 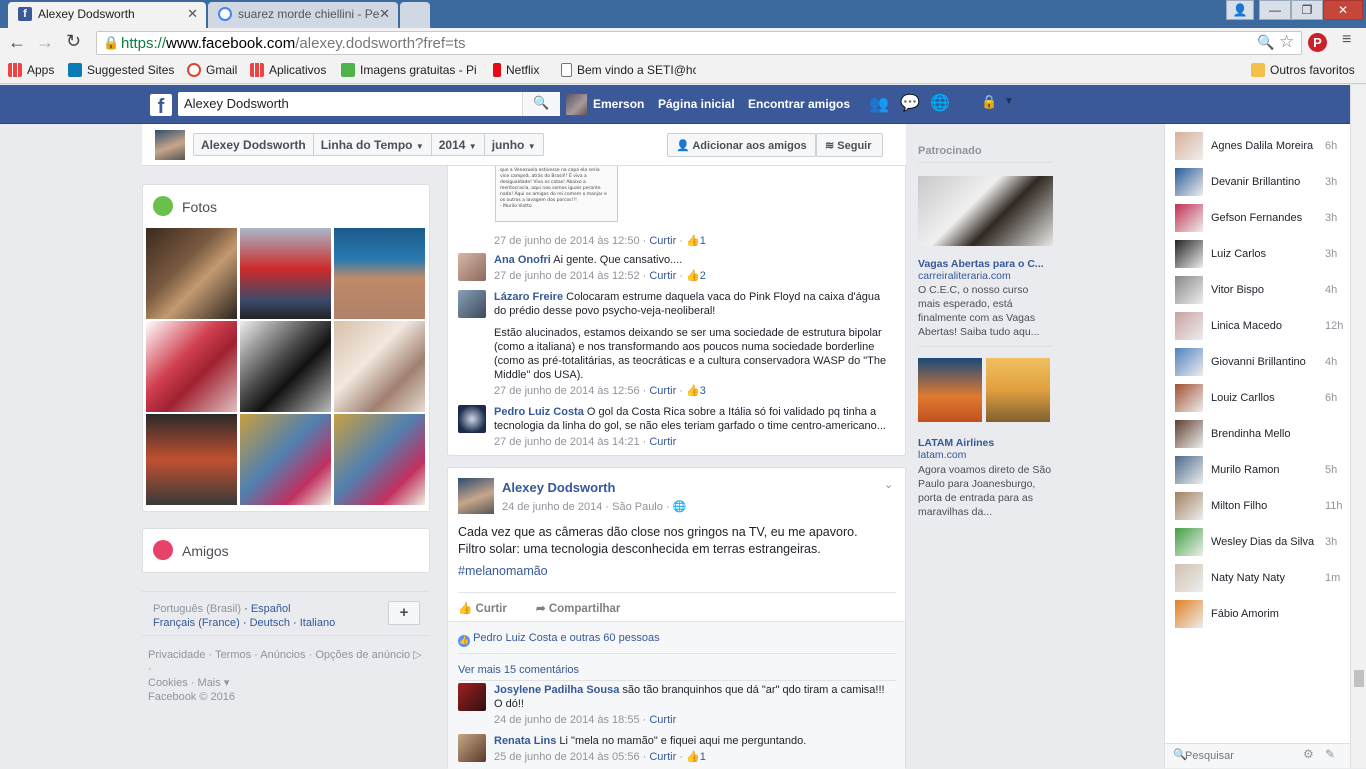 I want to click on commenter-name: Josylene Padilha Sousa, so click(x=556, y=690).